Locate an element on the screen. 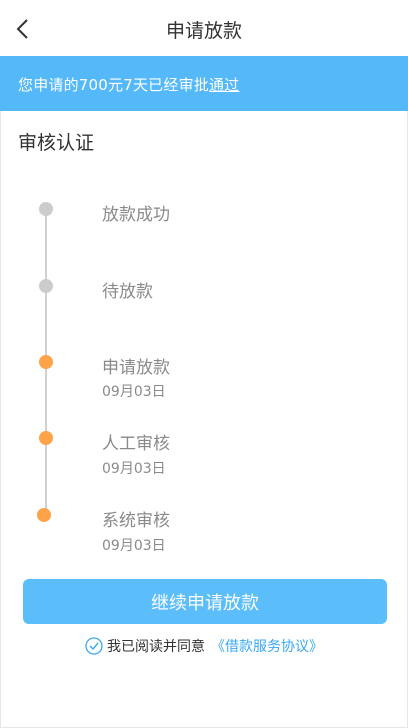  continue-apply-button: 继续申请放款 is located at coordinates (205, 601).